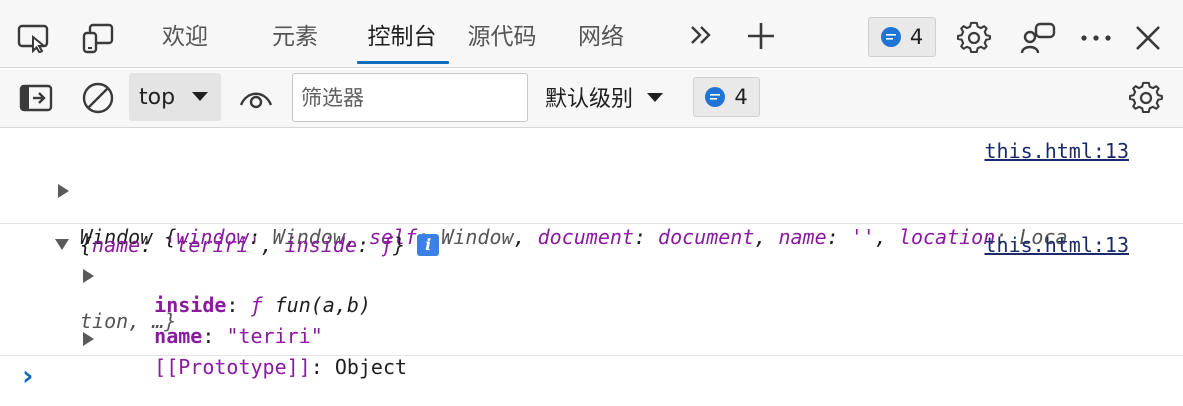  I want to click on tab-label: 控制台, so click(402, 37).